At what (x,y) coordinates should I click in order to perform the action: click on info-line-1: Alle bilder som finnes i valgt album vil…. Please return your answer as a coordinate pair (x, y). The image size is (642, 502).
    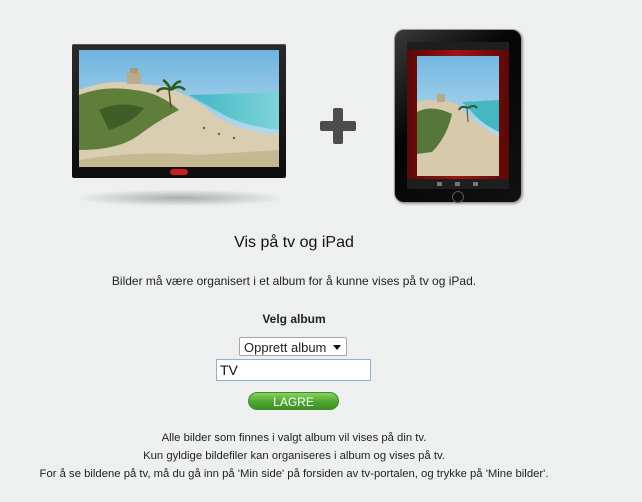
    Looking at the image, I should click on (294, 438).